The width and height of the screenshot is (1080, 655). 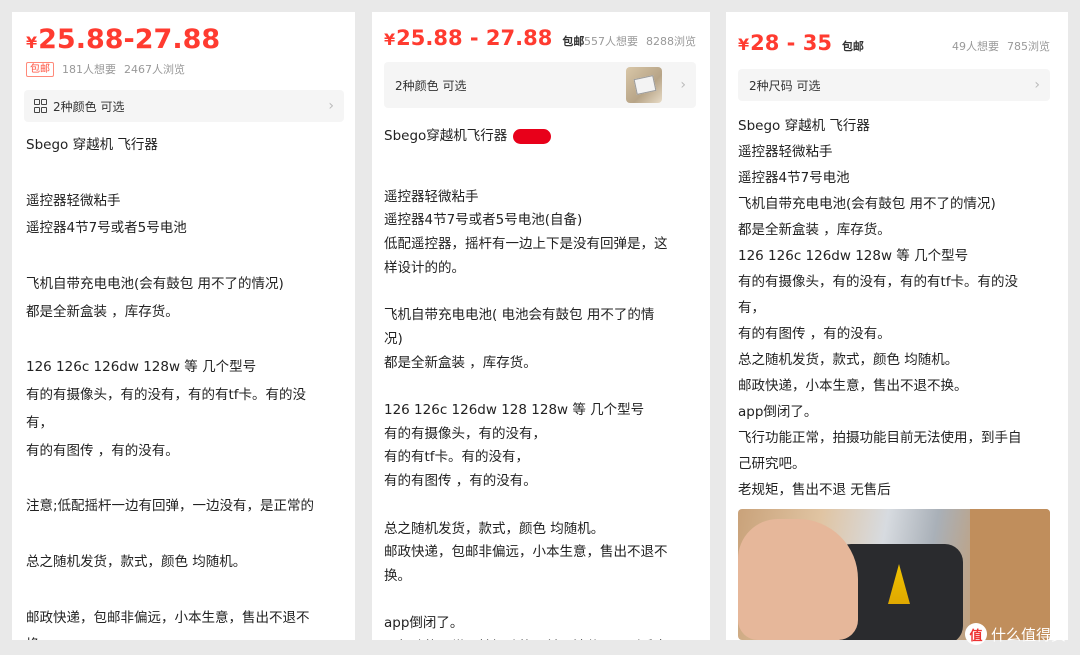 What do you see at coordinates (519, 315) in the screenshot?
I see `description-line: 飞机自带充电电池( 电池会有鼓包 用不了的情` at bounding box center [519, 315].